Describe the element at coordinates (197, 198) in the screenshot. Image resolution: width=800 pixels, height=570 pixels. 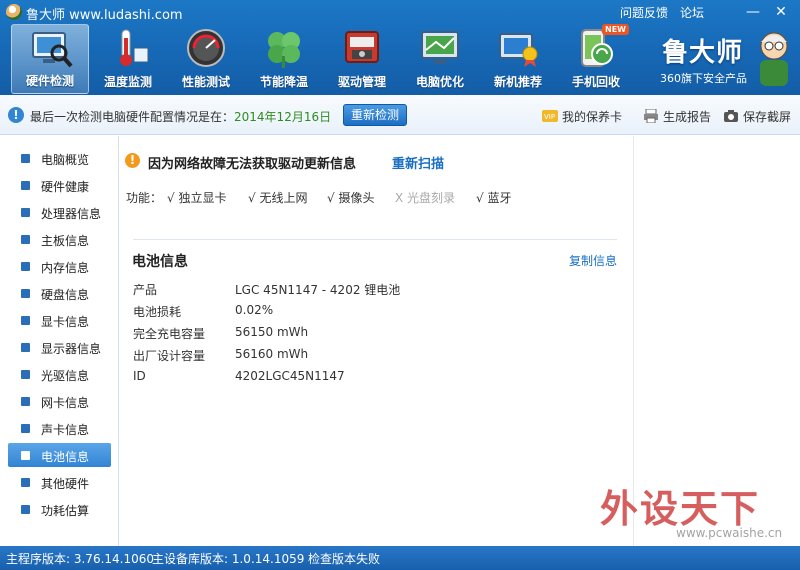
I see `feature-discrete-gpu: √ 独立显卡` at that location.